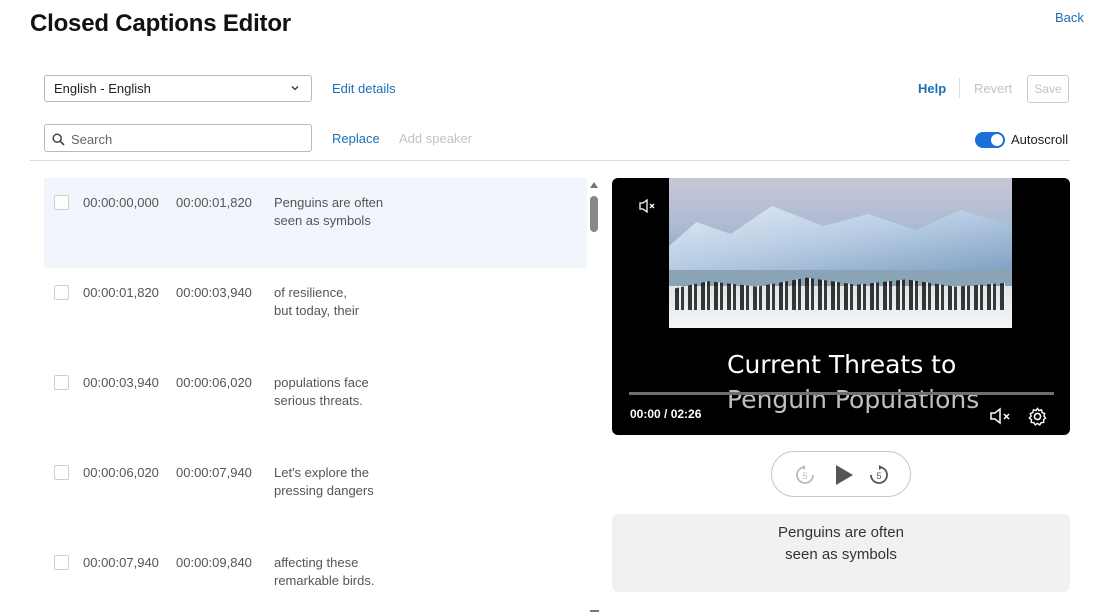 Image resolution: width=1107 pixels, height=615 pixels. I want to click on forward-seconds: 5, so click(878, 476).